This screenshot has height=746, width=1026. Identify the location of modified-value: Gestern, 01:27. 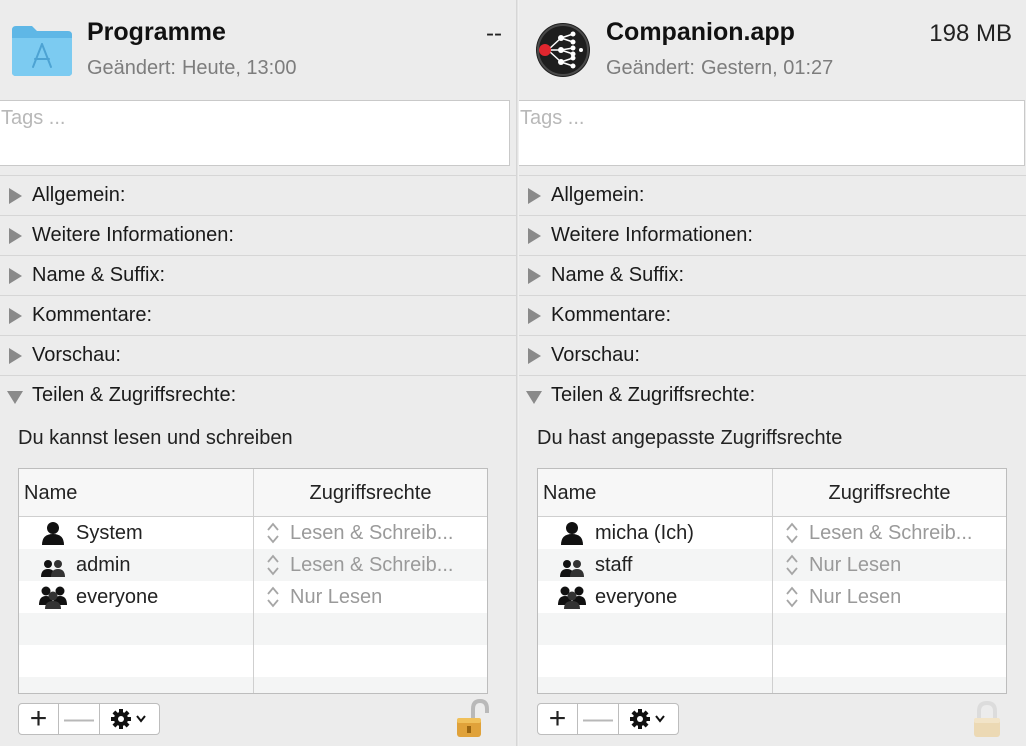
(767, 68).